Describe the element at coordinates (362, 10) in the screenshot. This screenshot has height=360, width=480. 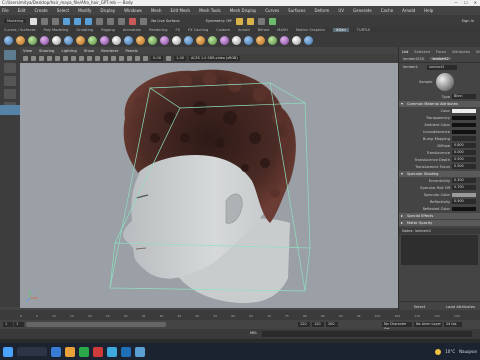
I see `menu-generate: Generate` at that location.